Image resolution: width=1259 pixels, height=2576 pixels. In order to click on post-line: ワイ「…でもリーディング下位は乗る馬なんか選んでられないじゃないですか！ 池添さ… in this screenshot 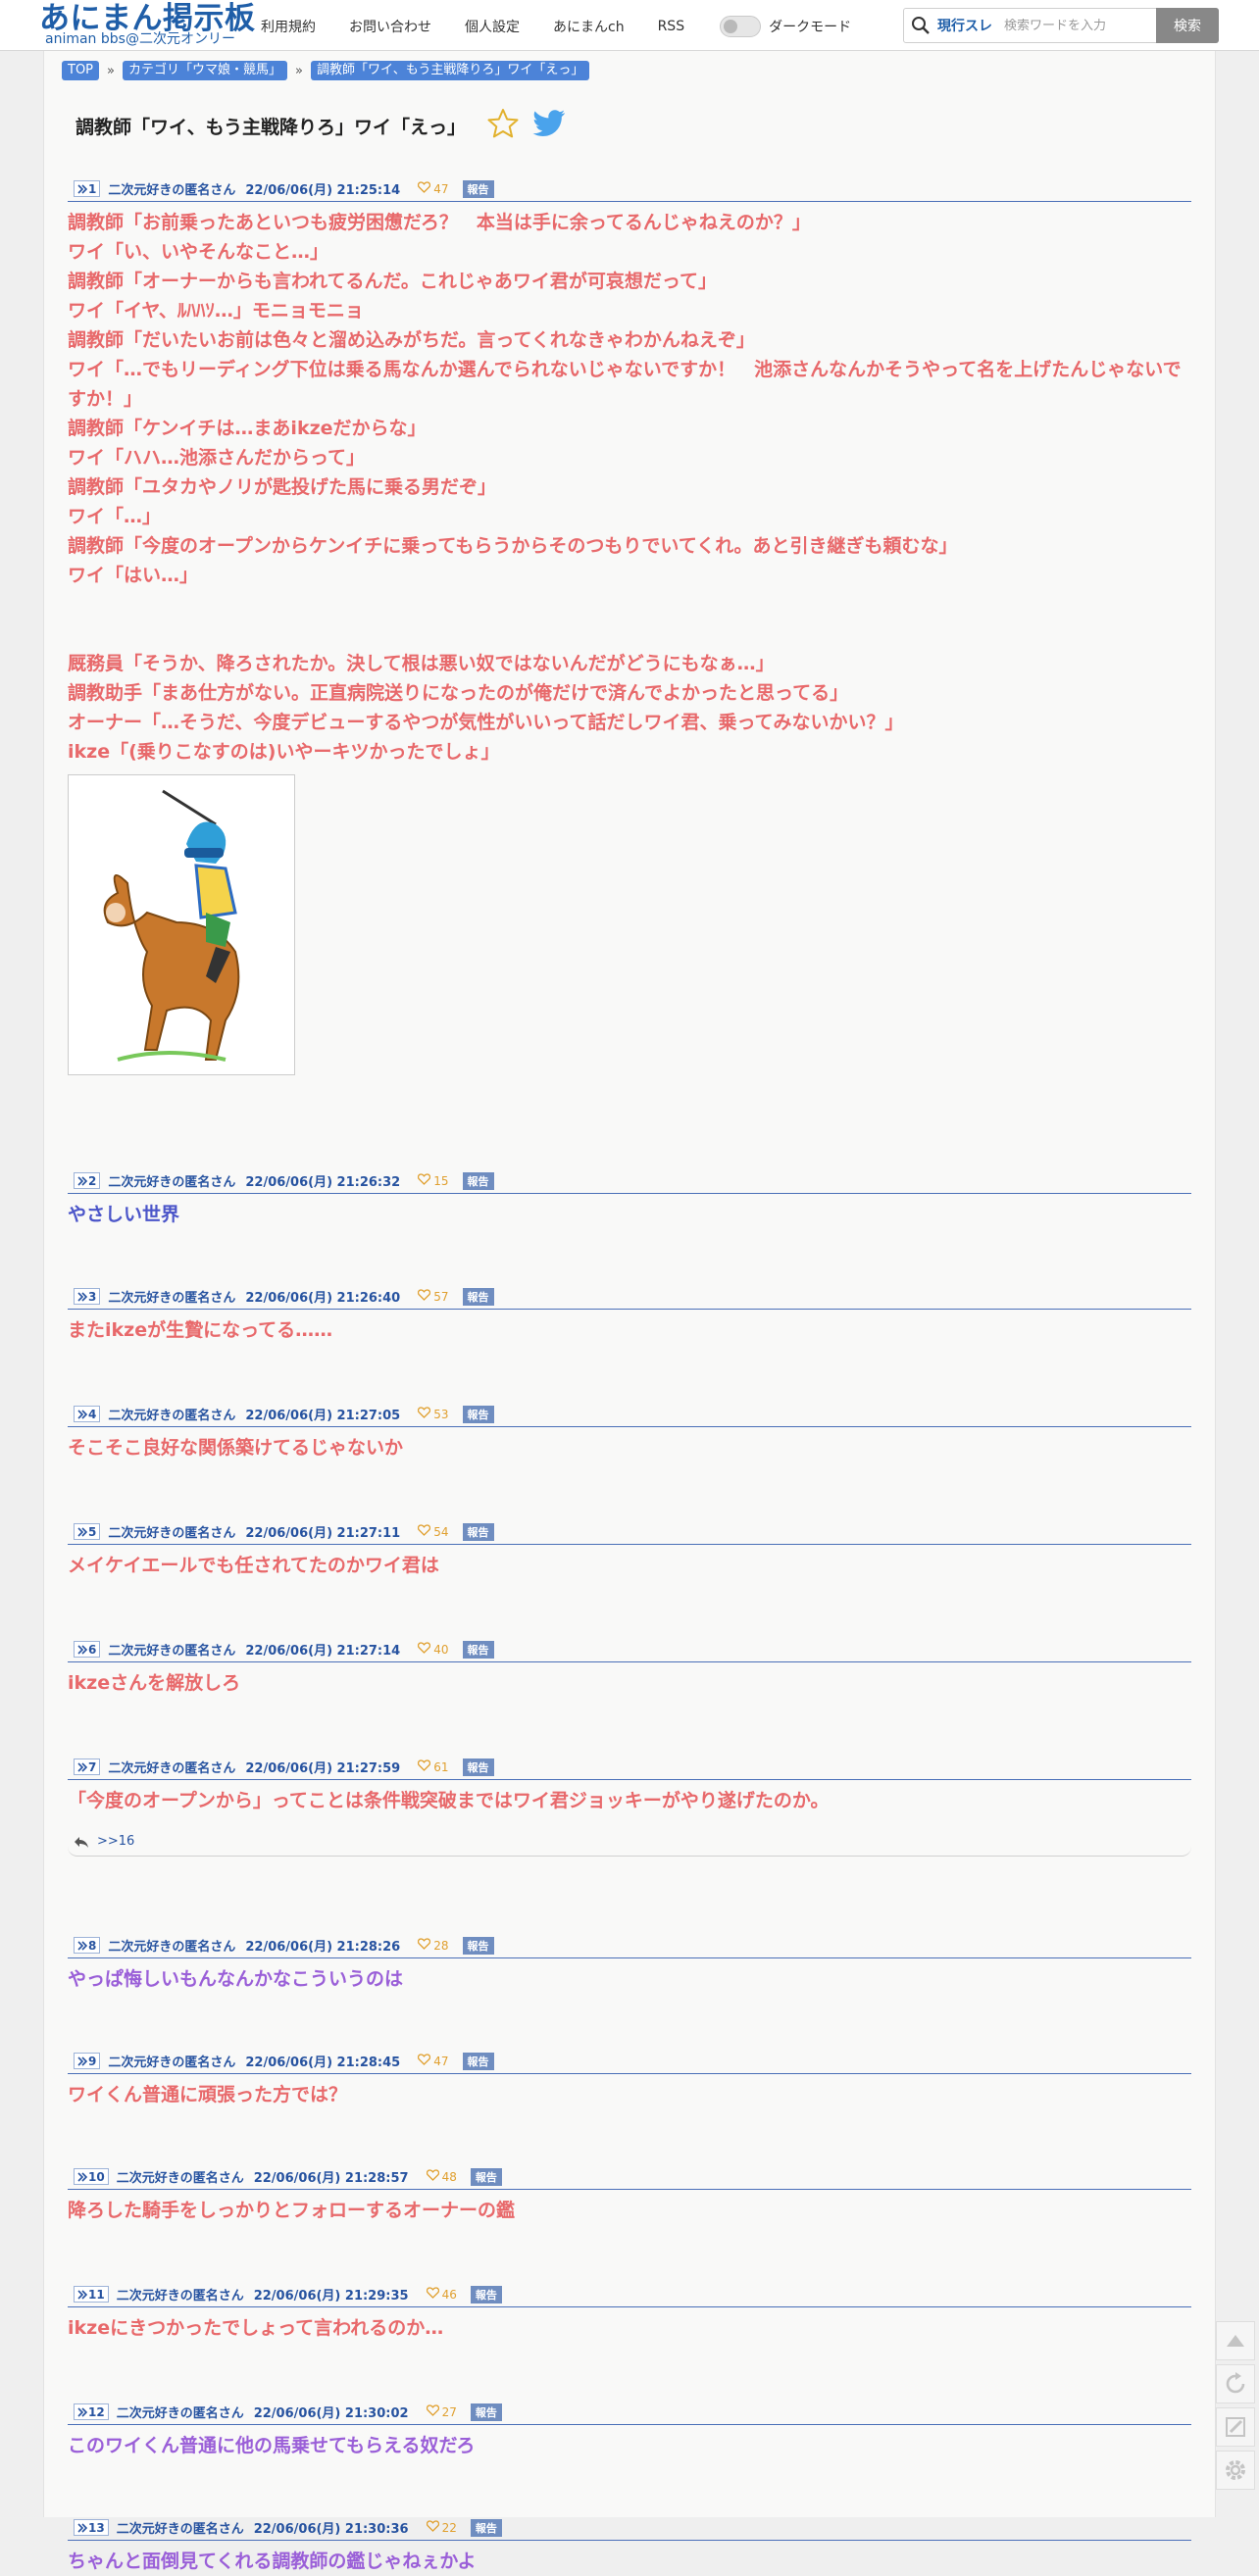, I will do `click(625, 384)`.